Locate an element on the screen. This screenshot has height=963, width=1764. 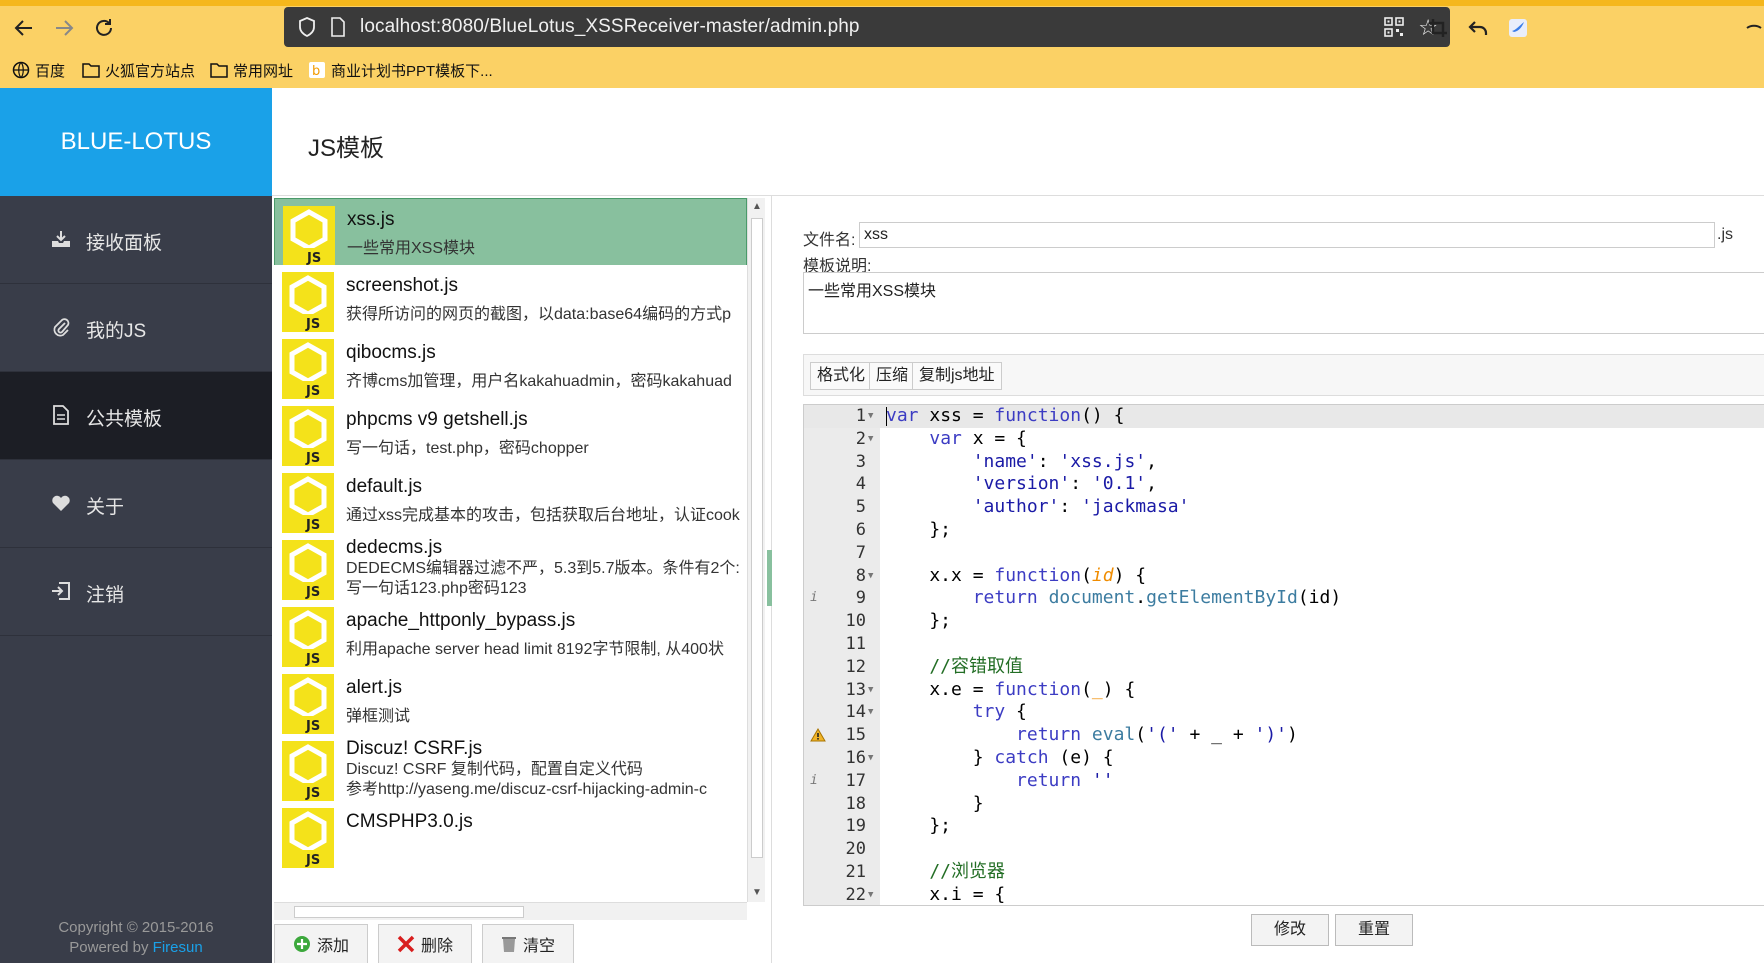
template-description-line: Discuz! CSRF 复制代码，配置自定义代码 is located at coordinates (494, 769).